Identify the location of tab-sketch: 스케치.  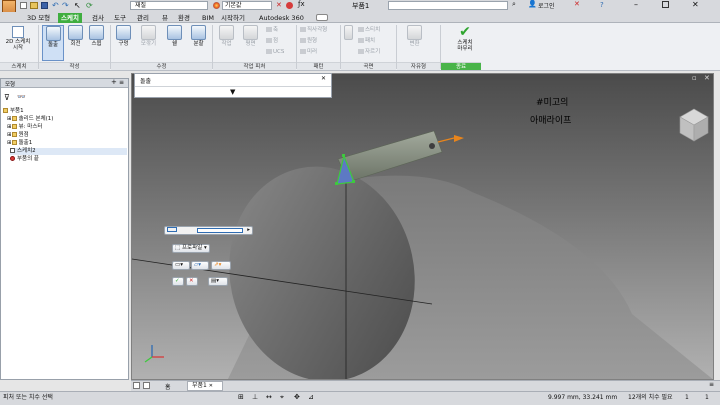
(70, 18).